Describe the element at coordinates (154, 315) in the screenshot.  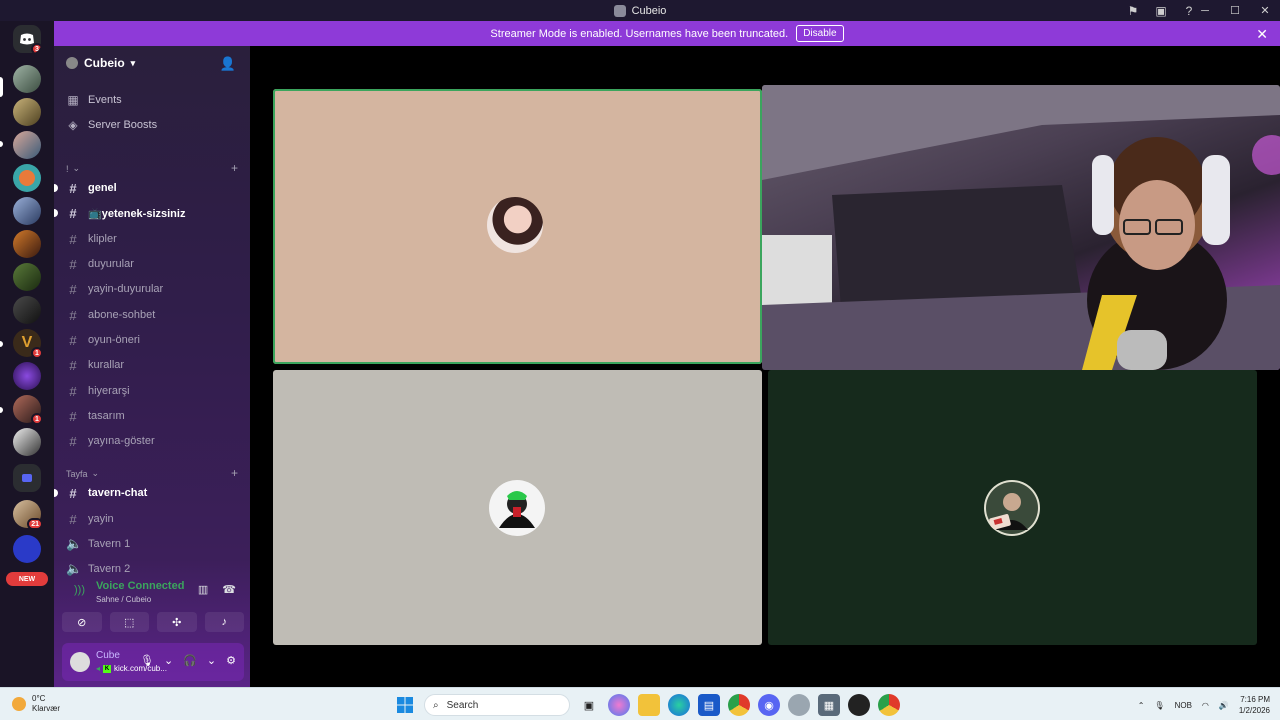
I see `channel-abone-sohbet: # abone-sohbet` at that location.